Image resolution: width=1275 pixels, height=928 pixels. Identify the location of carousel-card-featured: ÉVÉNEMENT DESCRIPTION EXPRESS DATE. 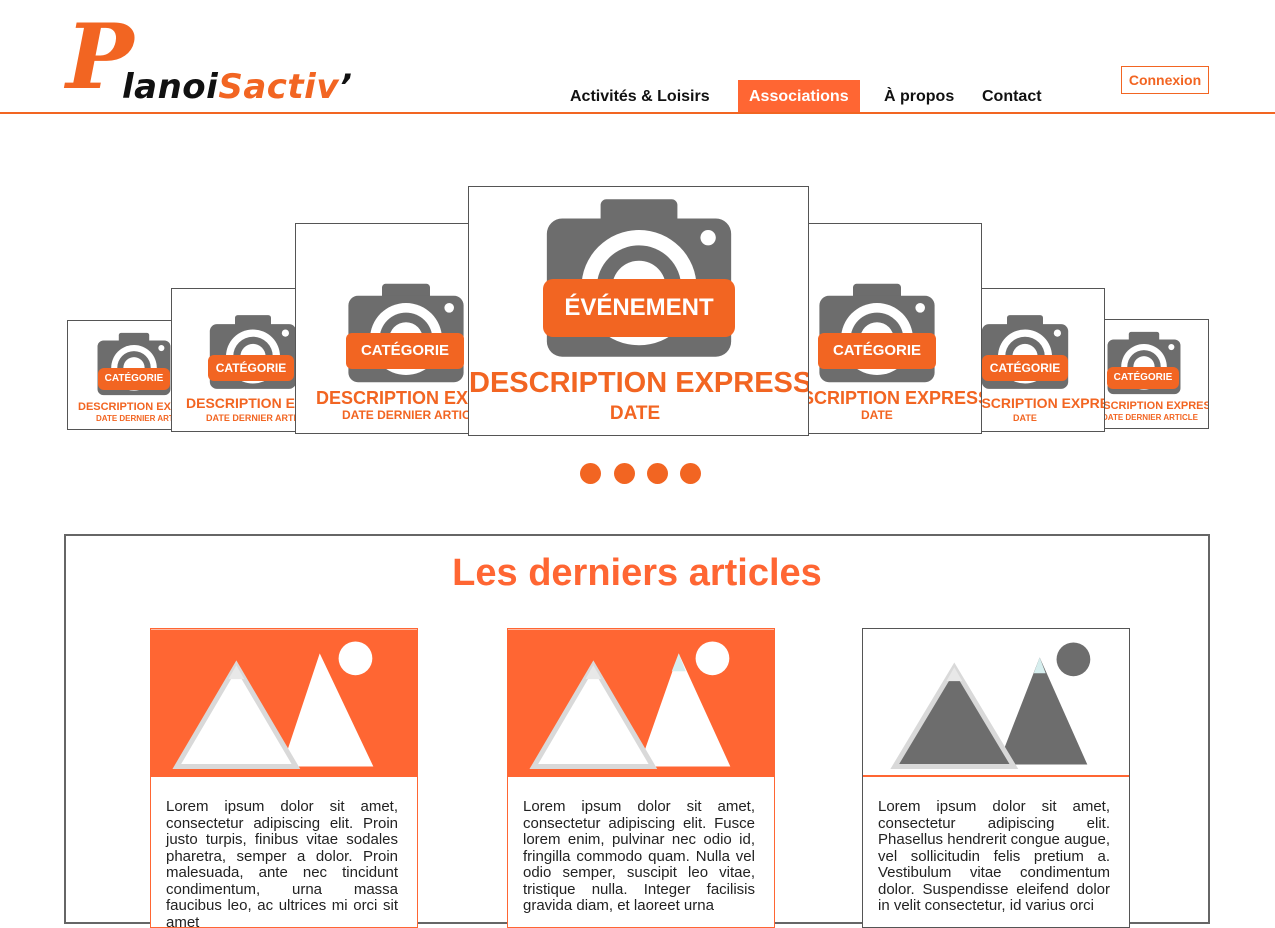
(638, 311).